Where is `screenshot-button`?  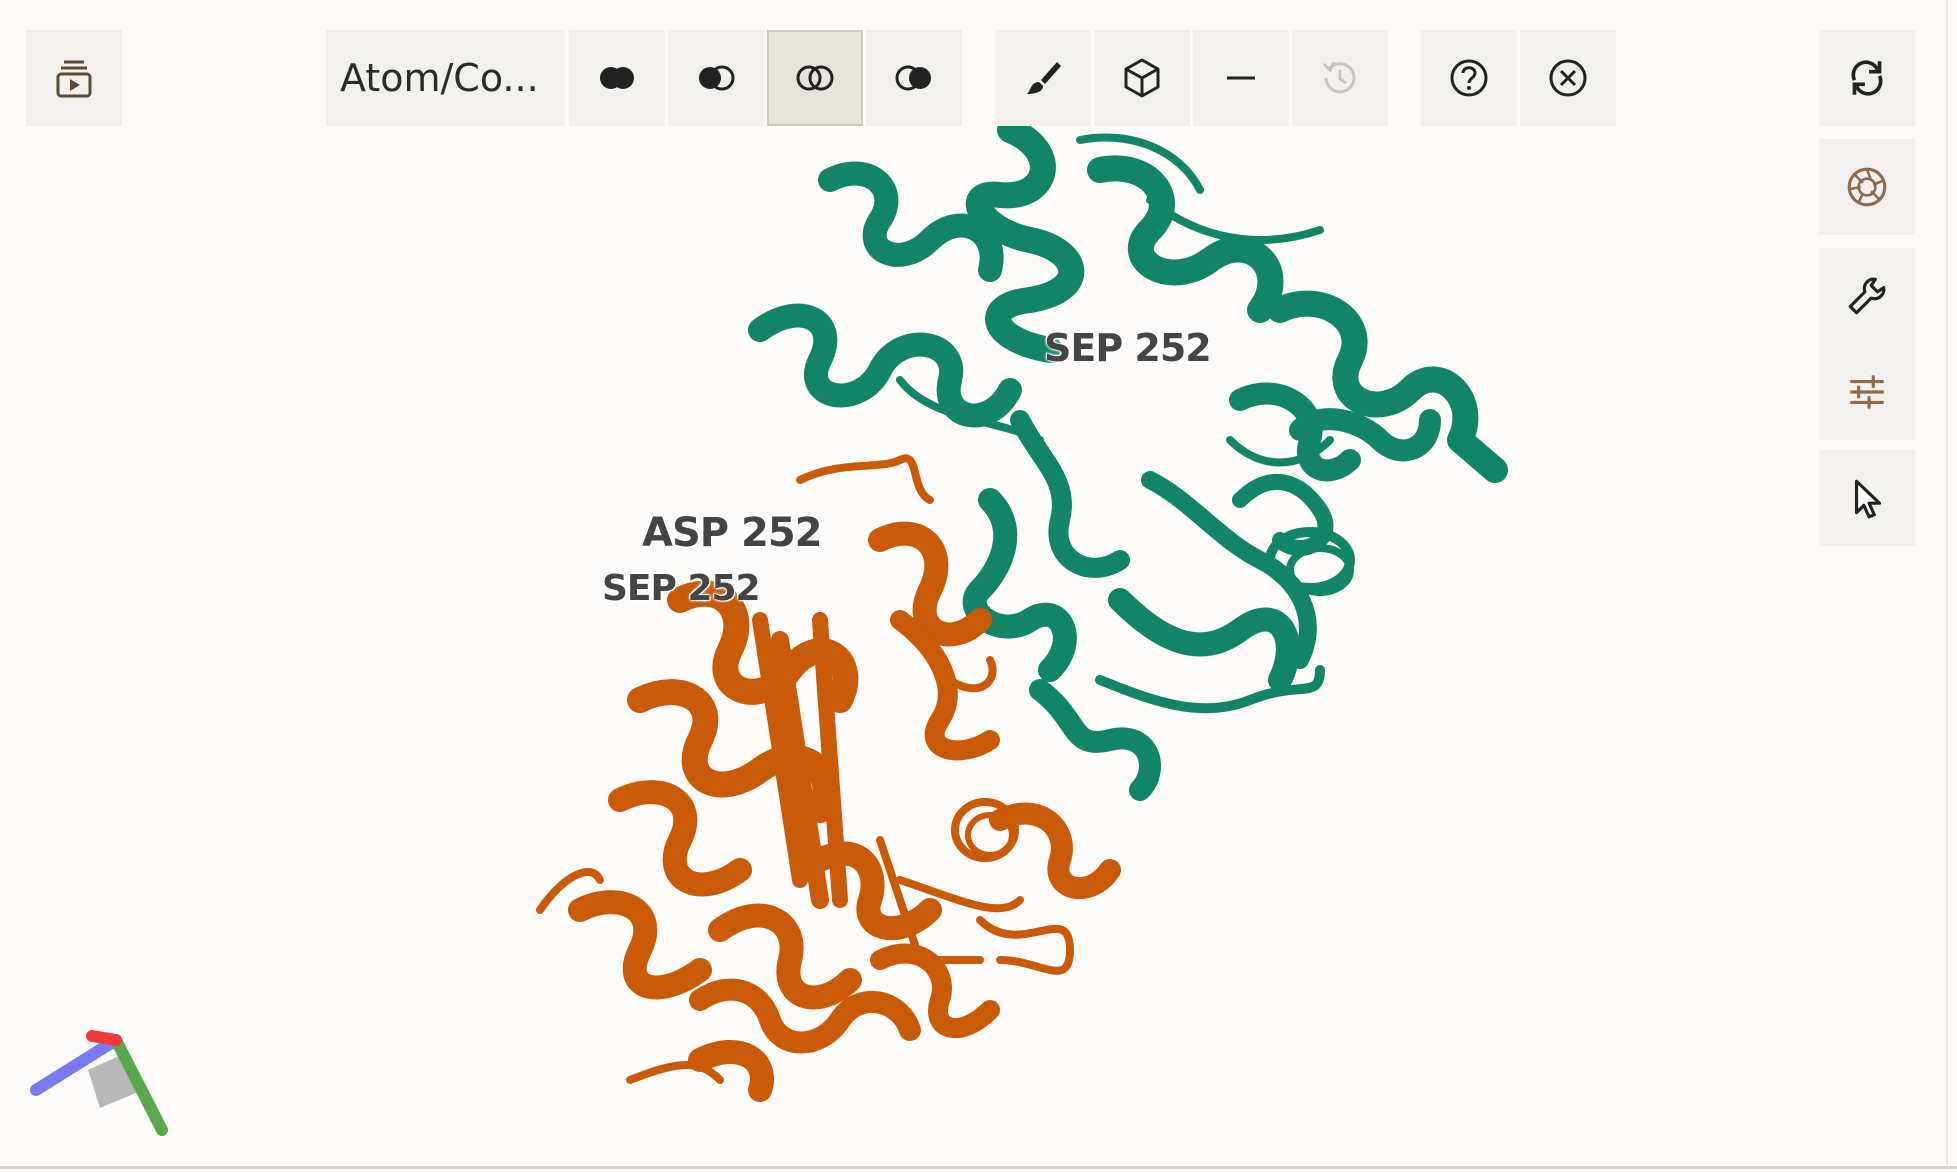 screenshot-button is located at coordinates (1867, 187).